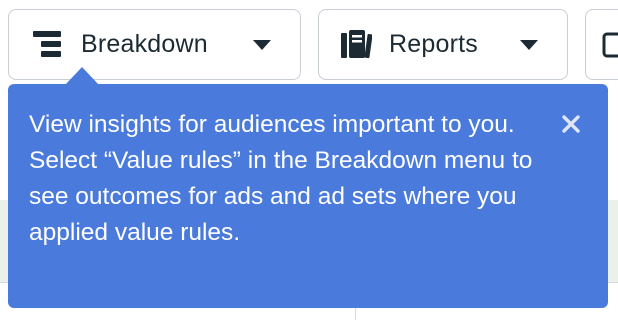 The image size is (618, 320). Describe the element at coordinates (356, 45) in the screenshot. I see `reports-icon` at that location.